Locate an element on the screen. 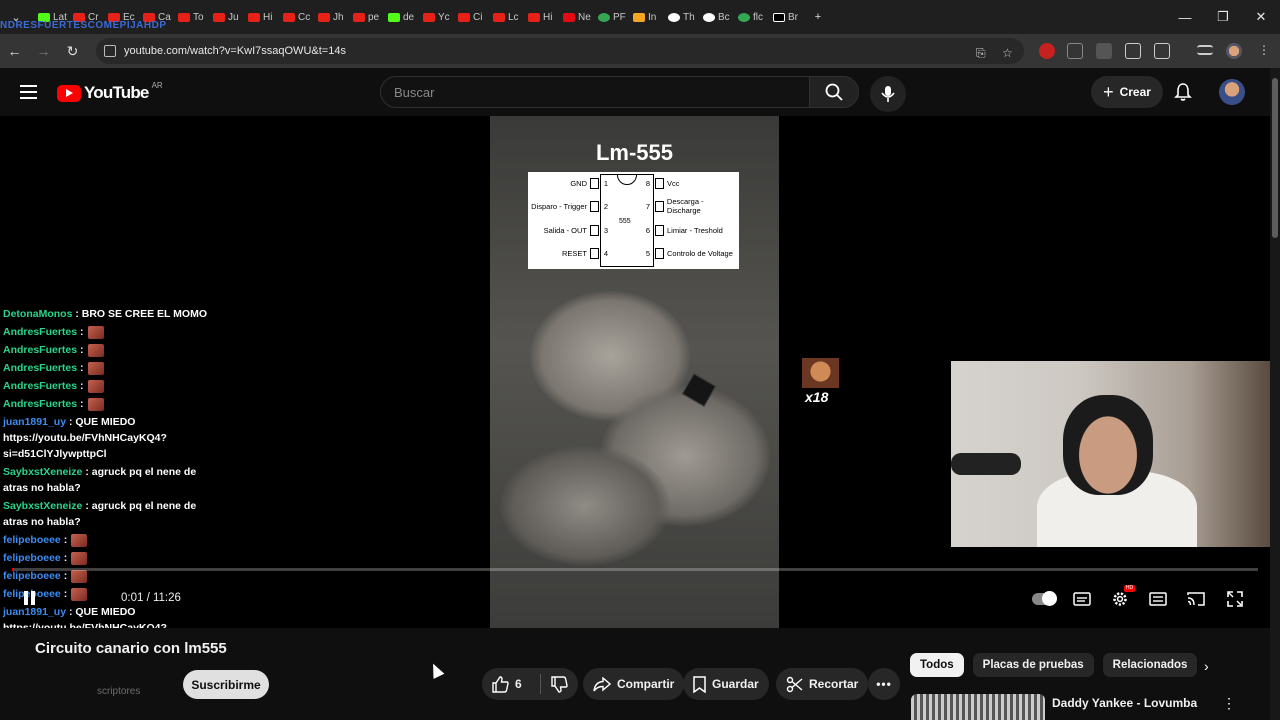 This screenshot has height=720, width=1280. back-button: ← is located at coordinates (14, 51).